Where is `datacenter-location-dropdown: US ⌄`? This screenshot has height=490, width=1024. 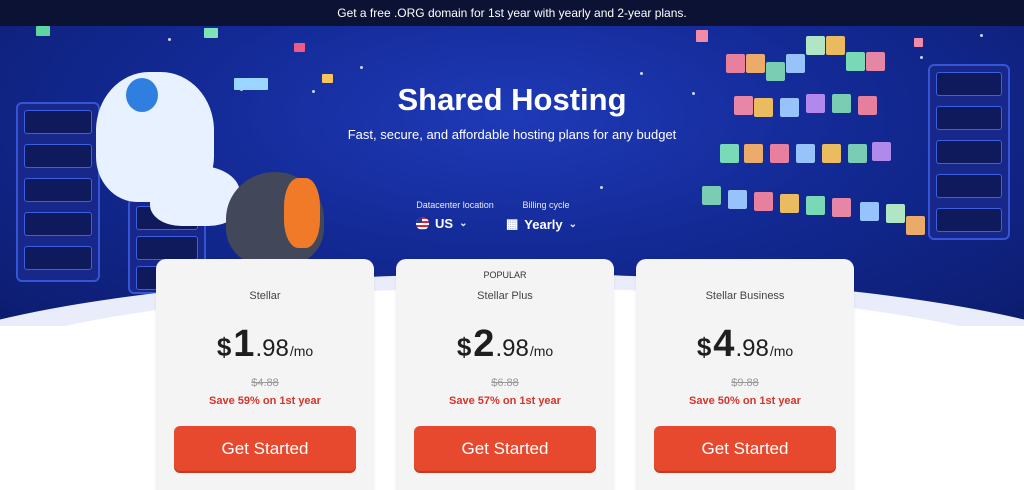
datacenter-location-dropdown: US ⌄ is located at coordinates (455, 223).